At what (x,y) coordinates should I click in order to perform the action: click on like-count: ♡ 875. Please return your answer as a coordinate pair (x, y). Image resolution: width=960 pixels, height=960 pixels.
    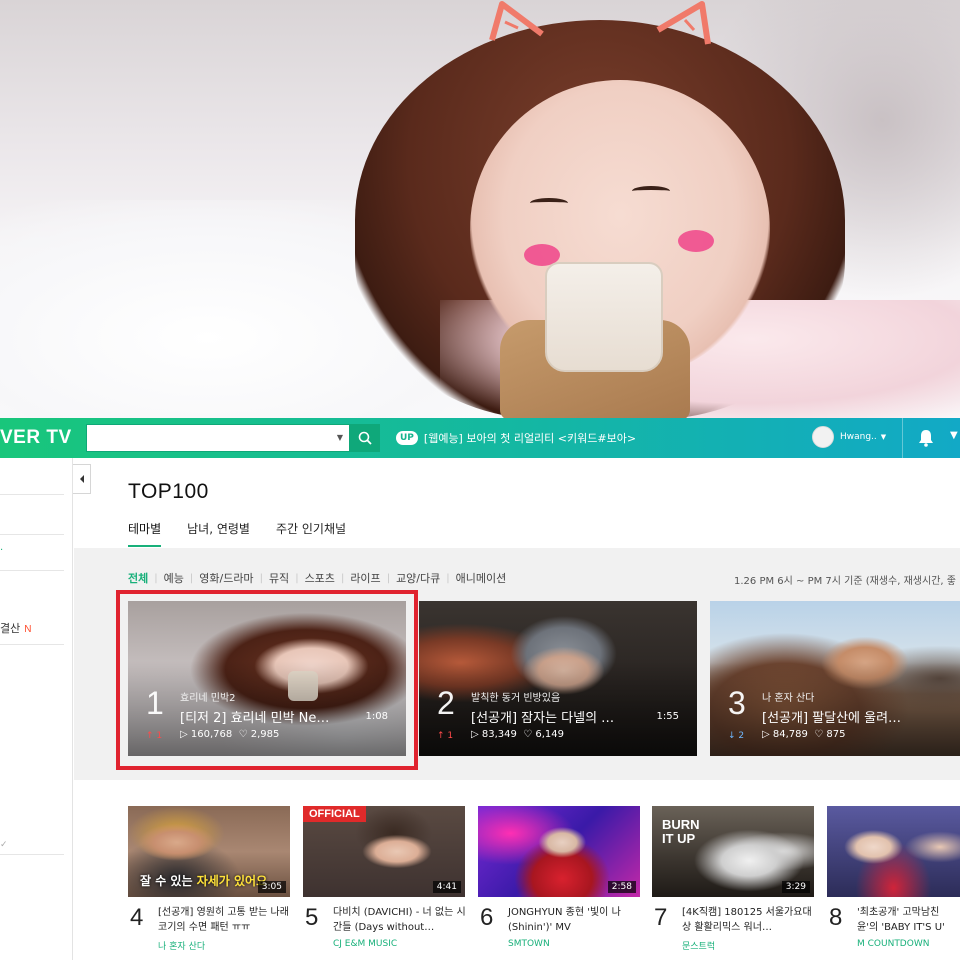
    Looking at the image, I should click on (830, 734).